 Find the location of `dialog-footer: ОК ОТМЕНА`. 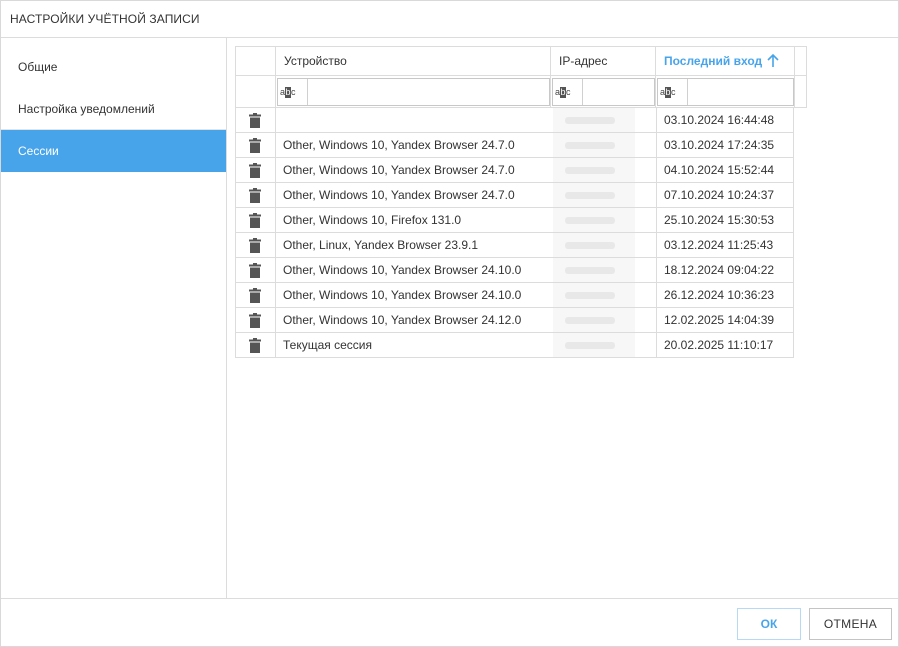

dialog-footer: ОК ОТМЕНА is located at coordinates (449, 622).